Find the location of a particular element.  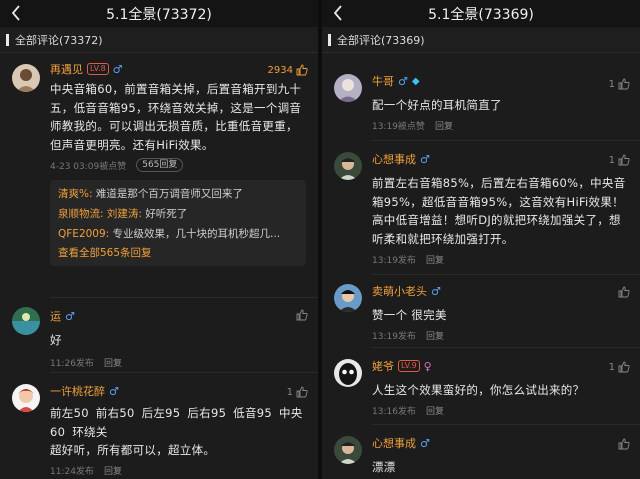

username-row: 卖萌小老头 ♂ is located at coordinates (501, 291).